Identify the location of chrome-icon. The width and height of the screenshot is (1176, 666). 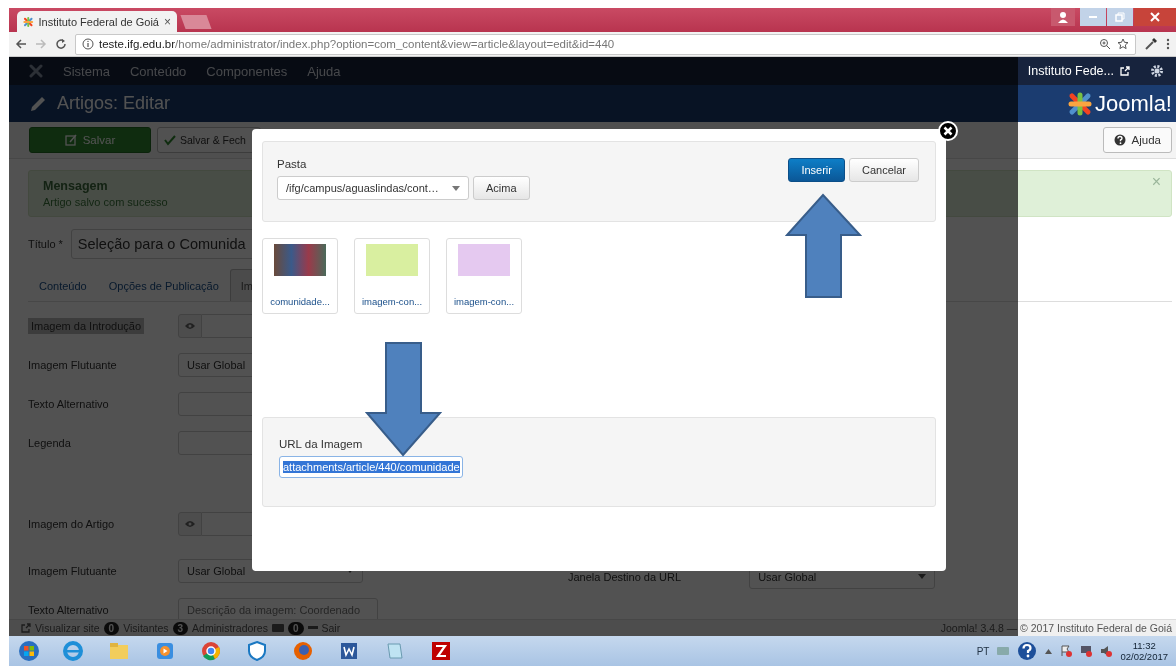
(211, 651).